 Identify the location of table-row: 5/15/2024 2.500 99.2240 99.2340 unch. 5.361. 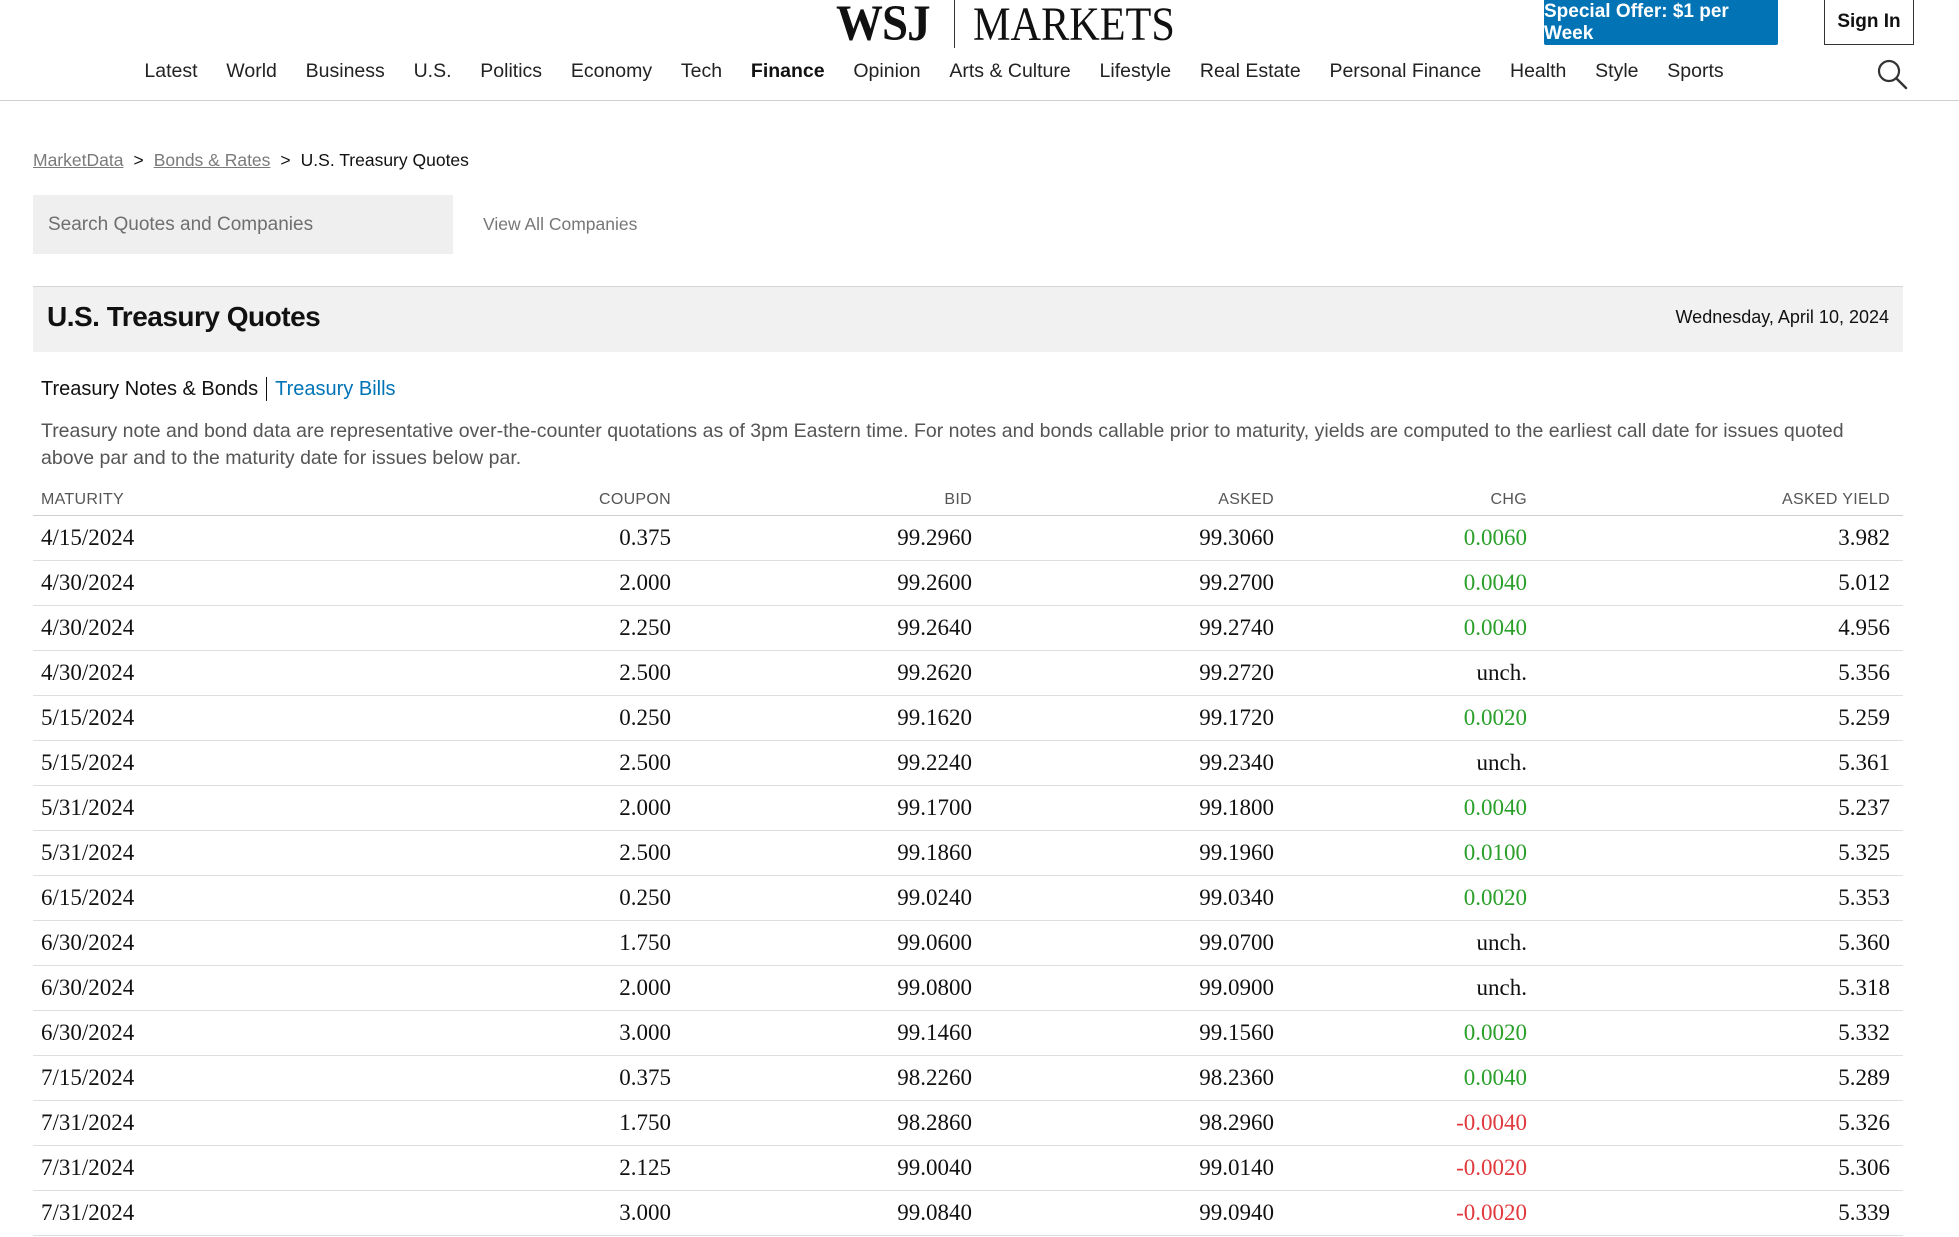
(968, 763).